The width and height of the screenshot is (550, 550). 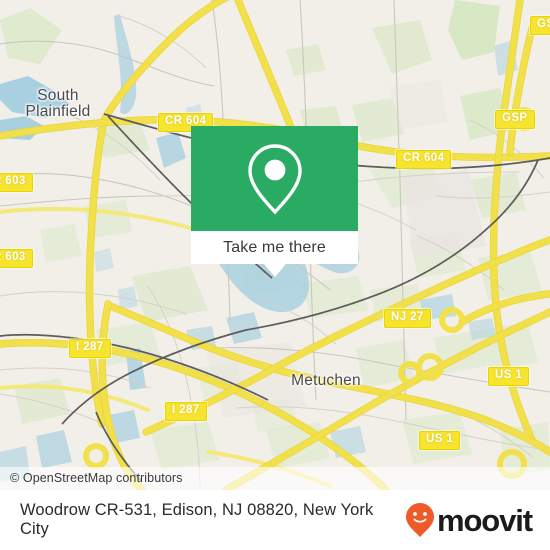 I want to click on shield-i-287-south: I 287, so click(x=186, y=411).